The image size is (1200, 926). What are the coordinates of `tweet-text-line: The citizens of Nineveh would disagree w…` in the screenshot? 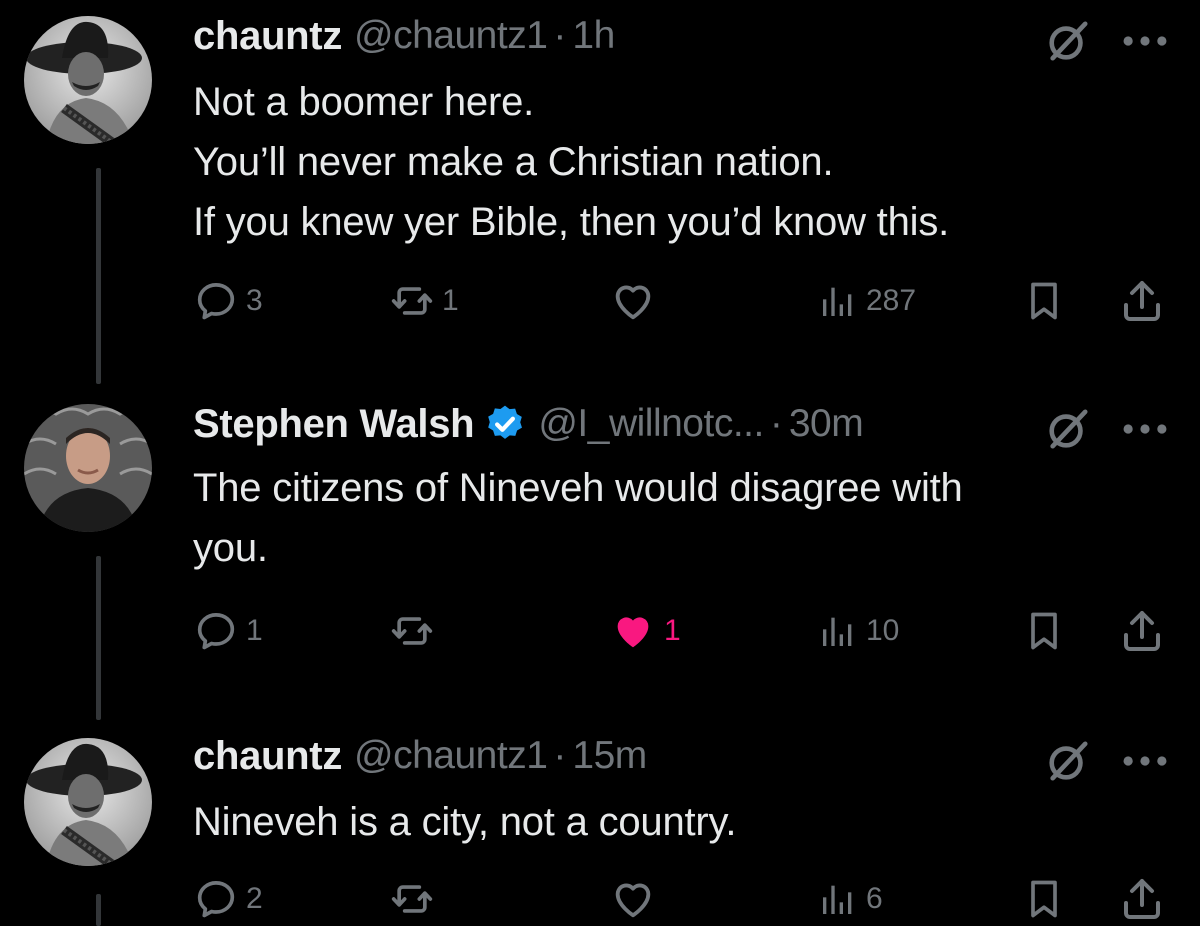 It's located at (578, 488).